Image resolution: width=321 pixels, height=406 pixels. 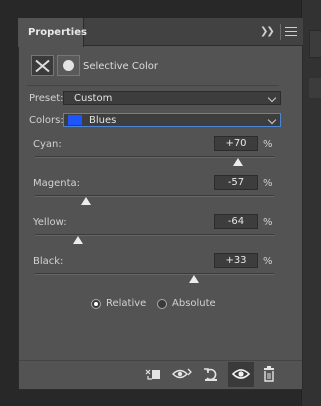 What do you see at coordinates (236, 260) in the screenshot?
I see `black-value-field: +33` at bounding box center [236, 260].